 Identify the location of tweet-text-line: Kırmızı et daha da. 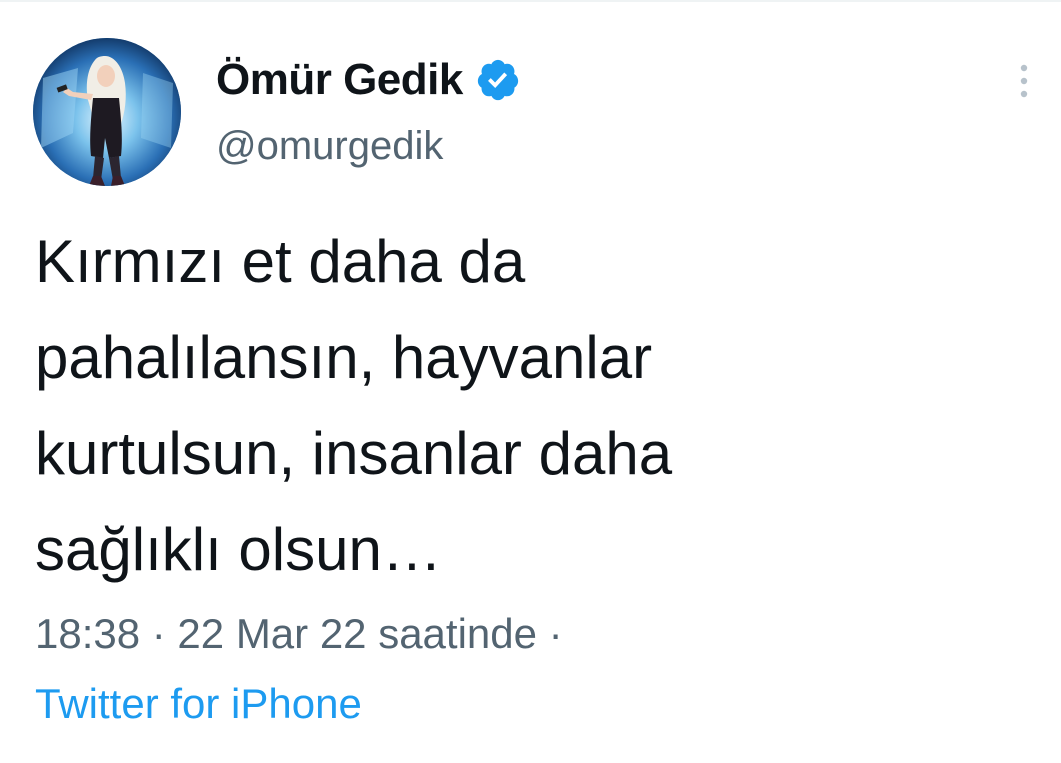
(280, 261).